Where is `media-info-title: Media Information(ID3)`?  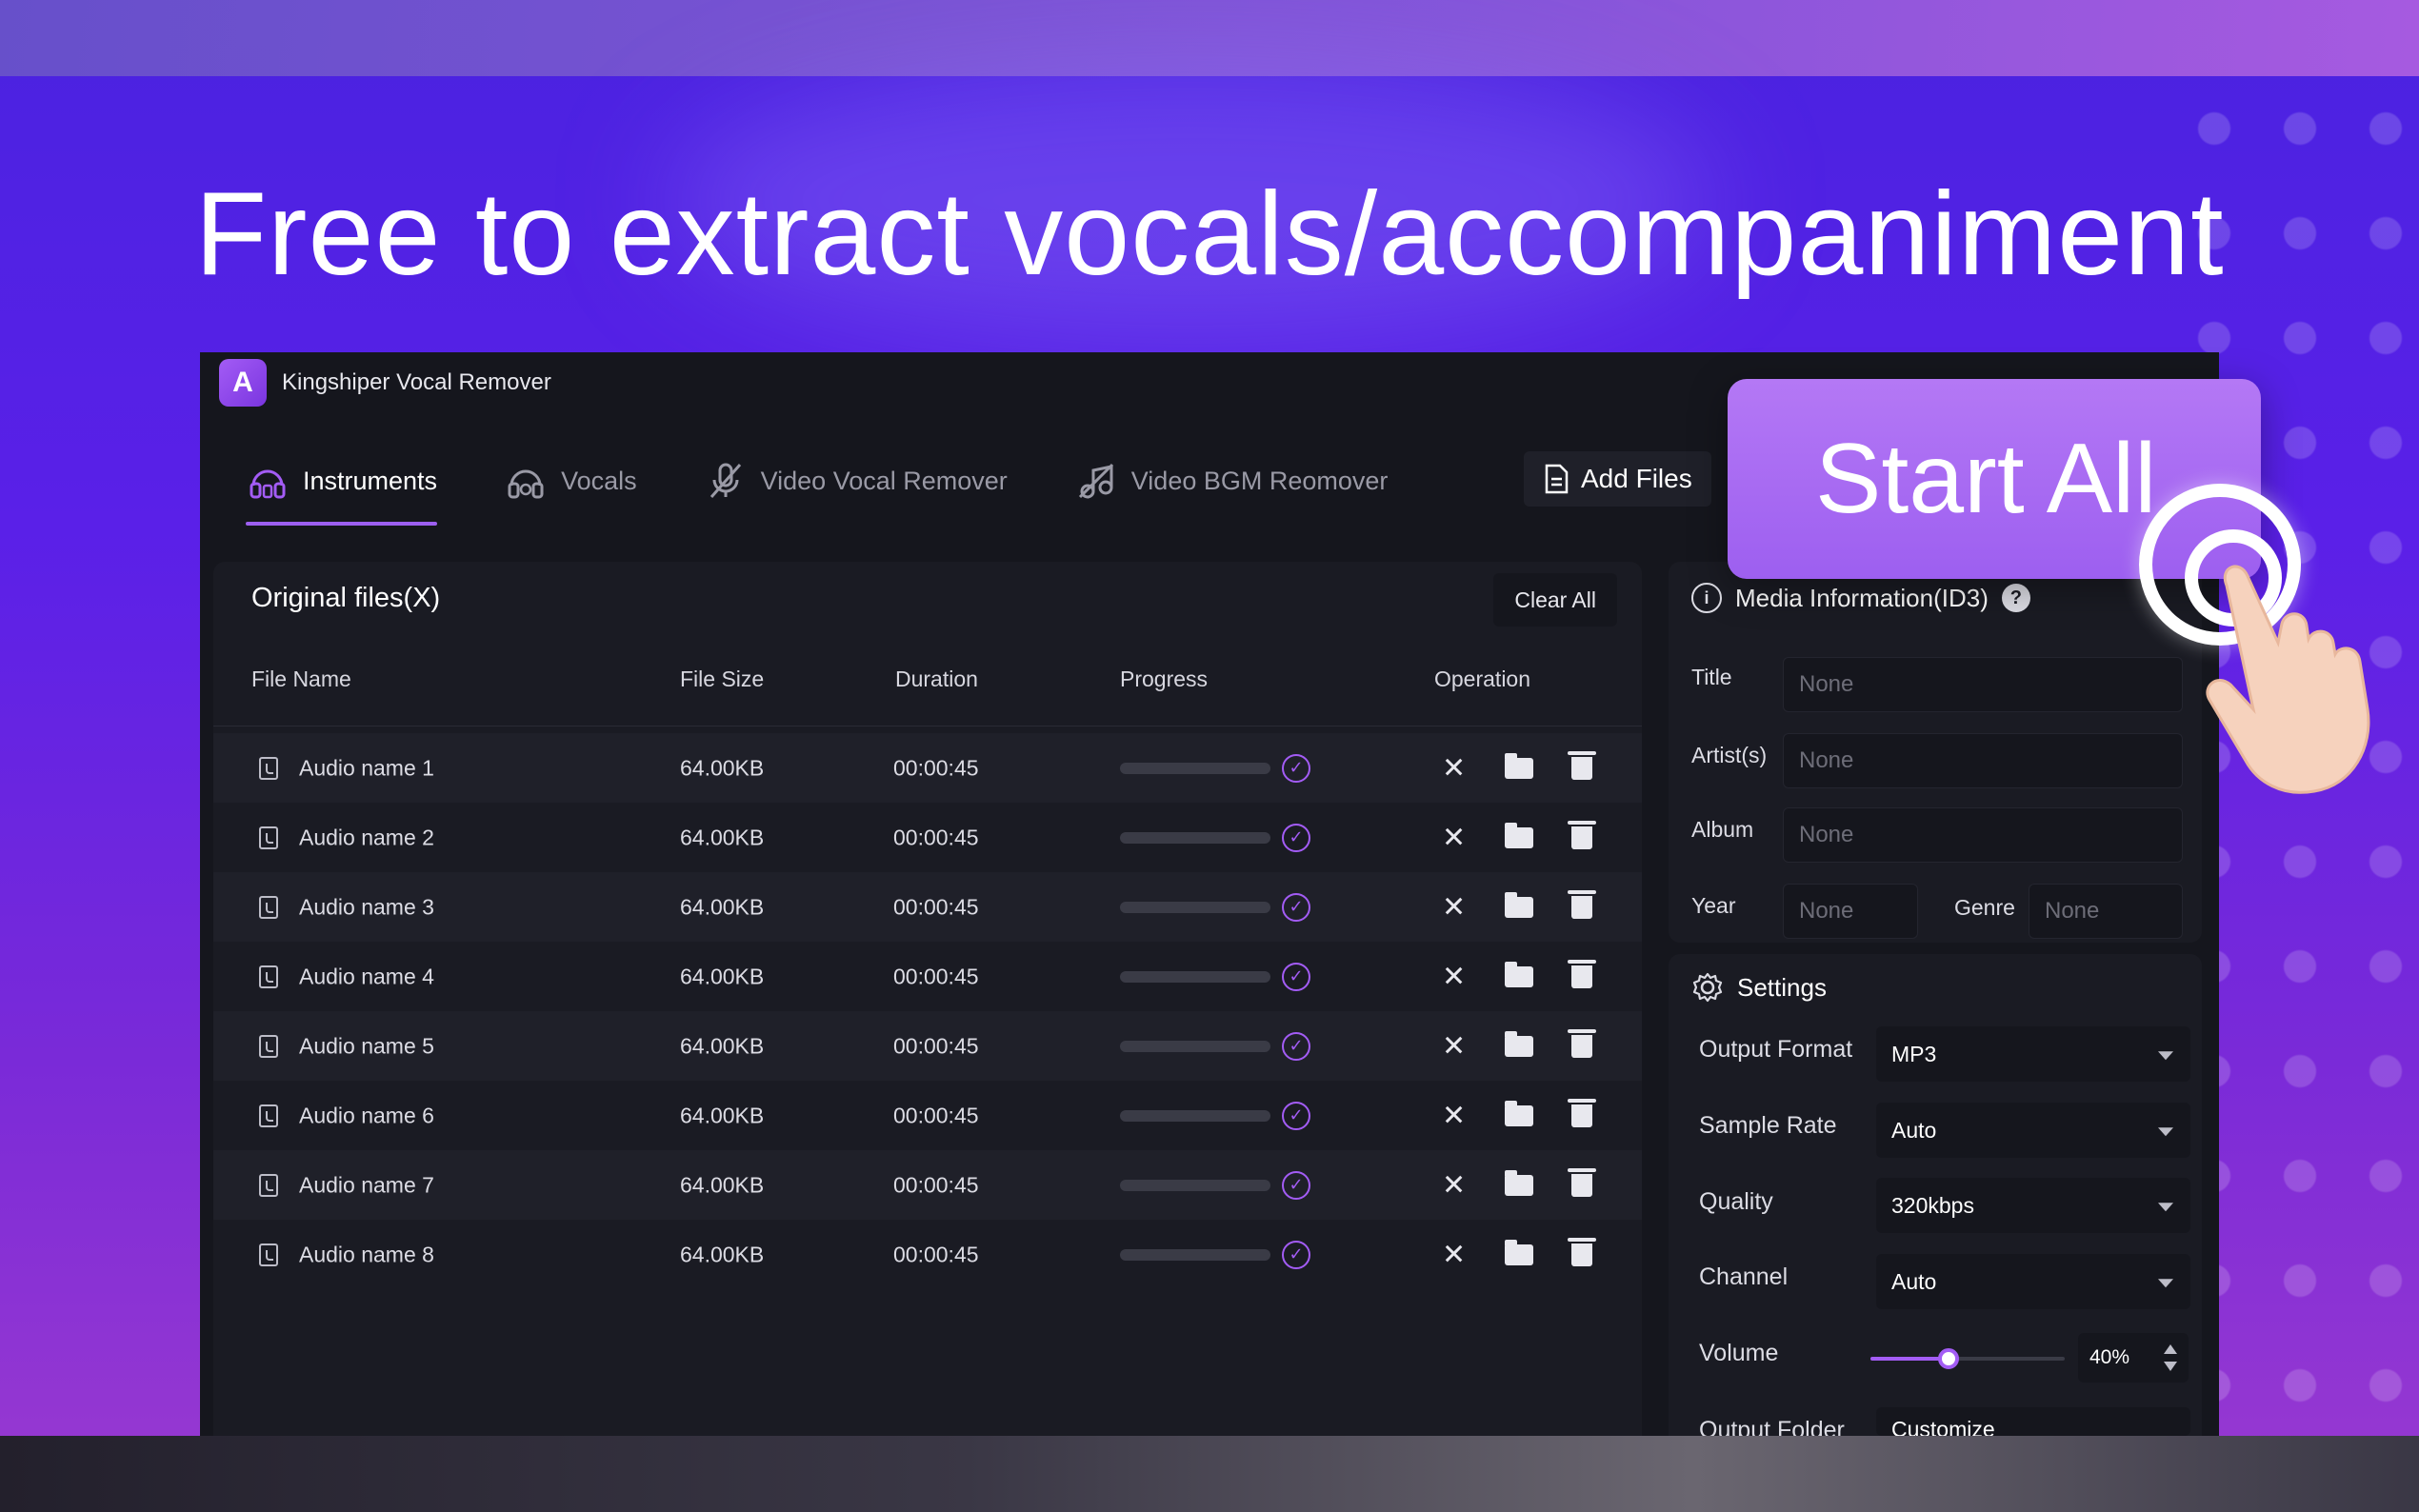 media-info-title: Media Information(ID3) is located at coordinates (1862, 597).